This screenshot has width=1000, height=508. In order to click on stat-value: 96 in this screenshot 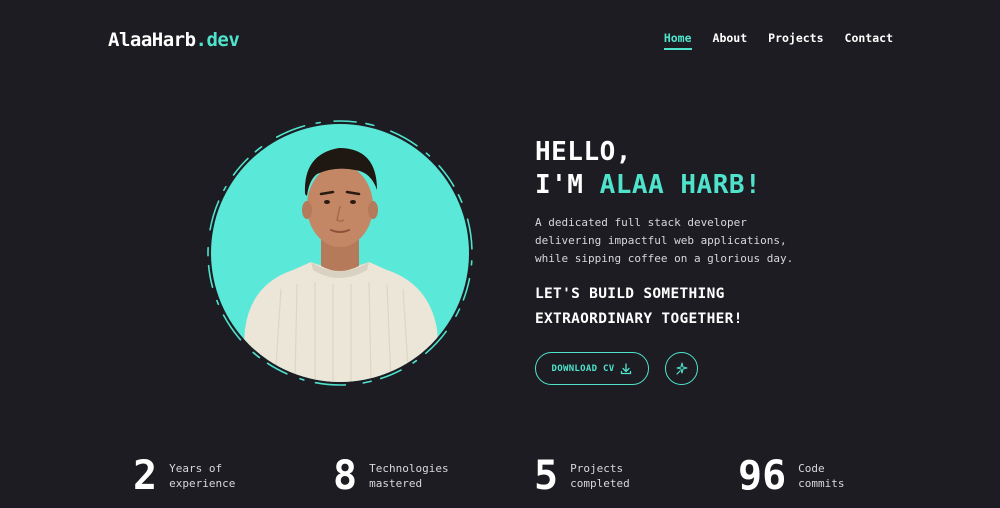, I will do `click(762, 476)`.